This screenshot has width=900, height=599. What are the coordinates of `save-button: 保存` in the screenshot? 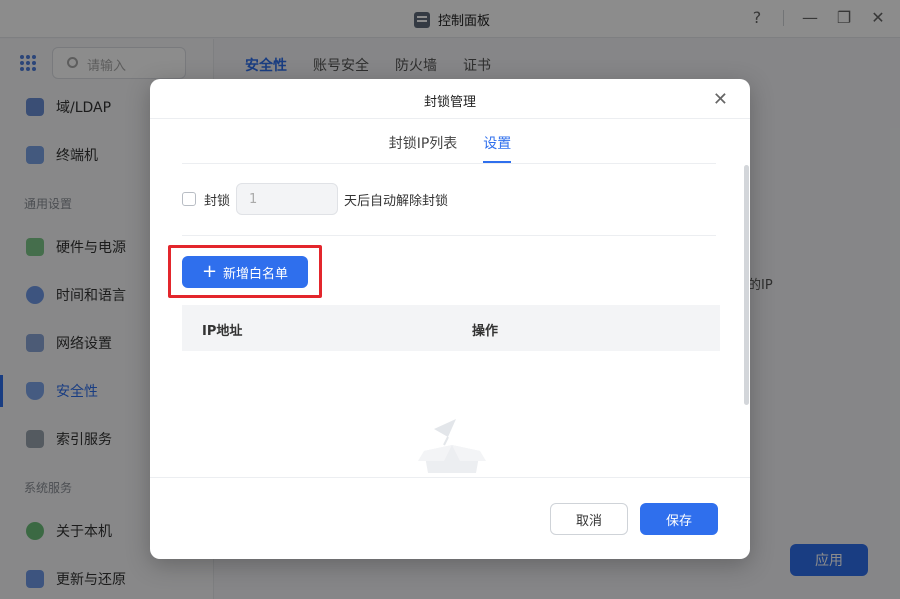 It's located at (679, 519).